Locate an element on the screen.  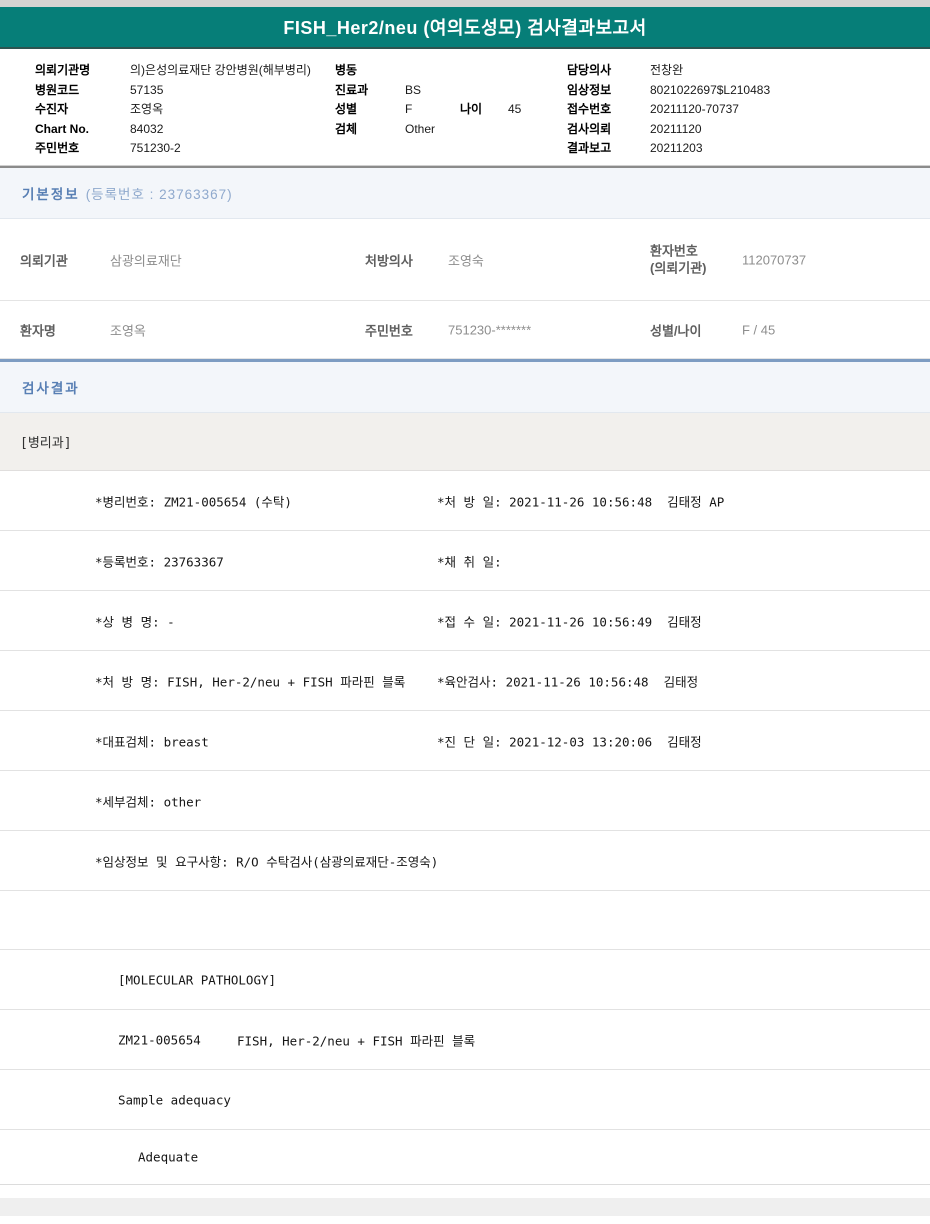
result-left: *상 병 명: - is located at coordinates (135, 621).